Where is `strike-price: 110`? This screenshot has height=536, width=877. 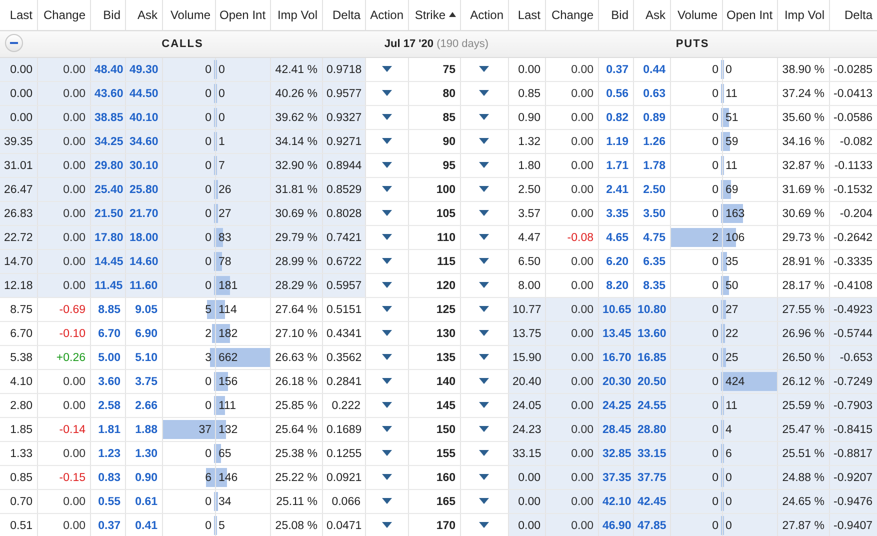 strike-price: 110 is located at coordinates (434, 238).